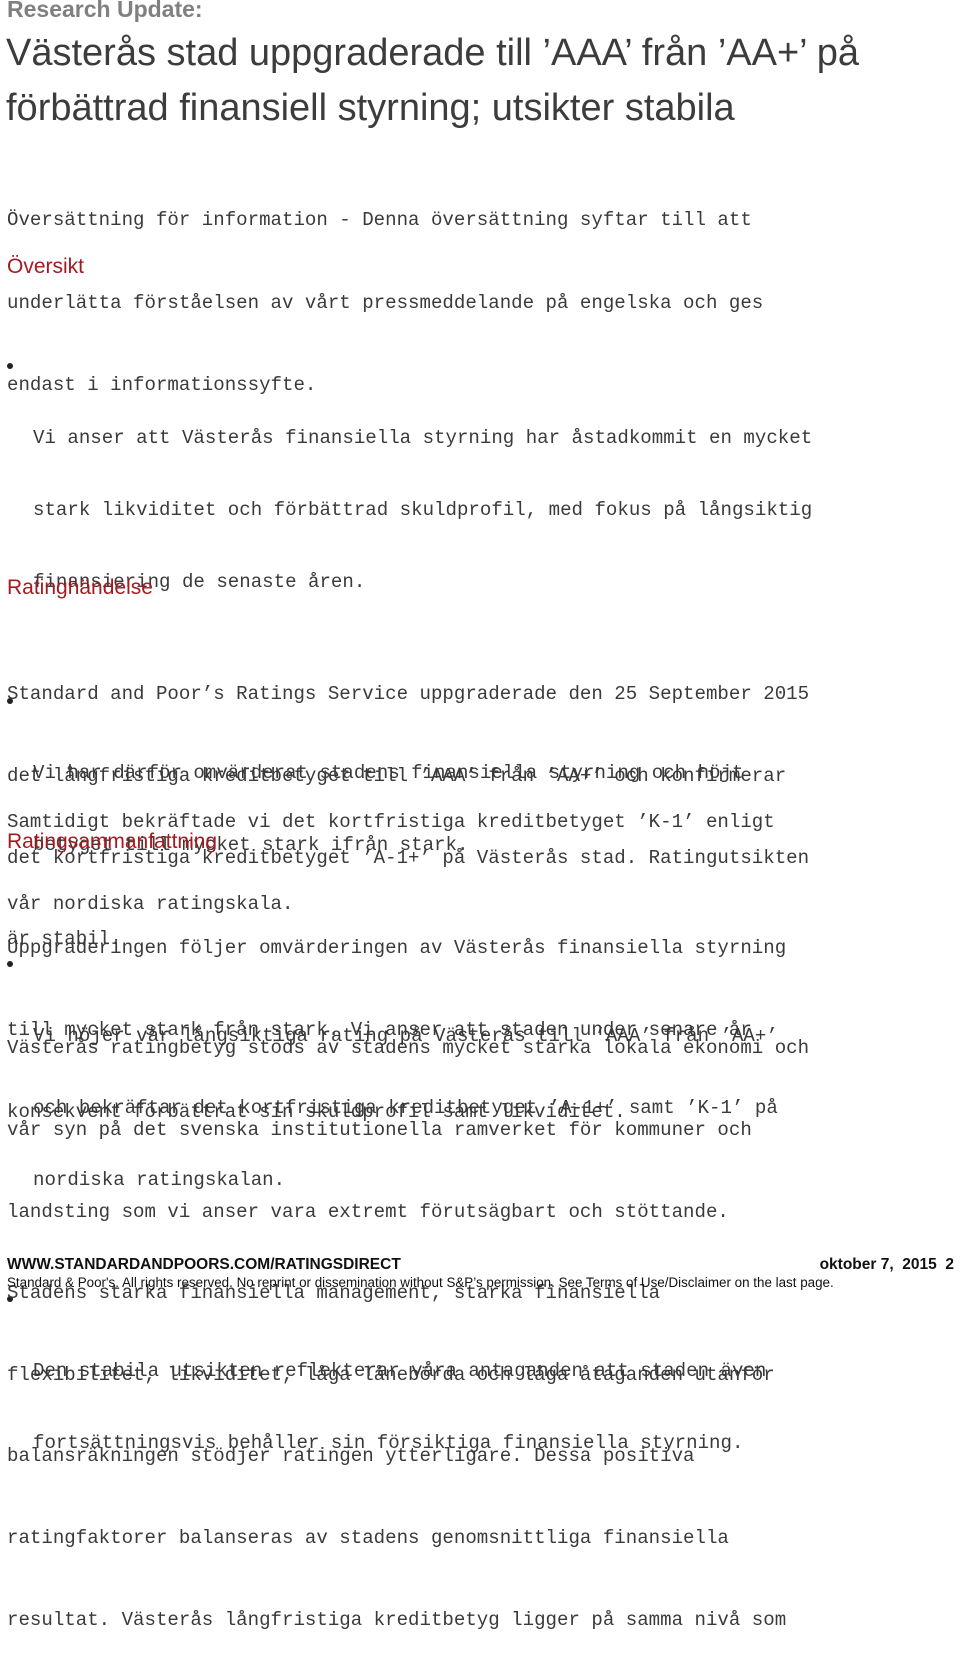  What do you see at coordinates (878, 1264) in the screenshot?
I see `footer-date: oktober 7, 2015` at bounding box center [878, 1264].